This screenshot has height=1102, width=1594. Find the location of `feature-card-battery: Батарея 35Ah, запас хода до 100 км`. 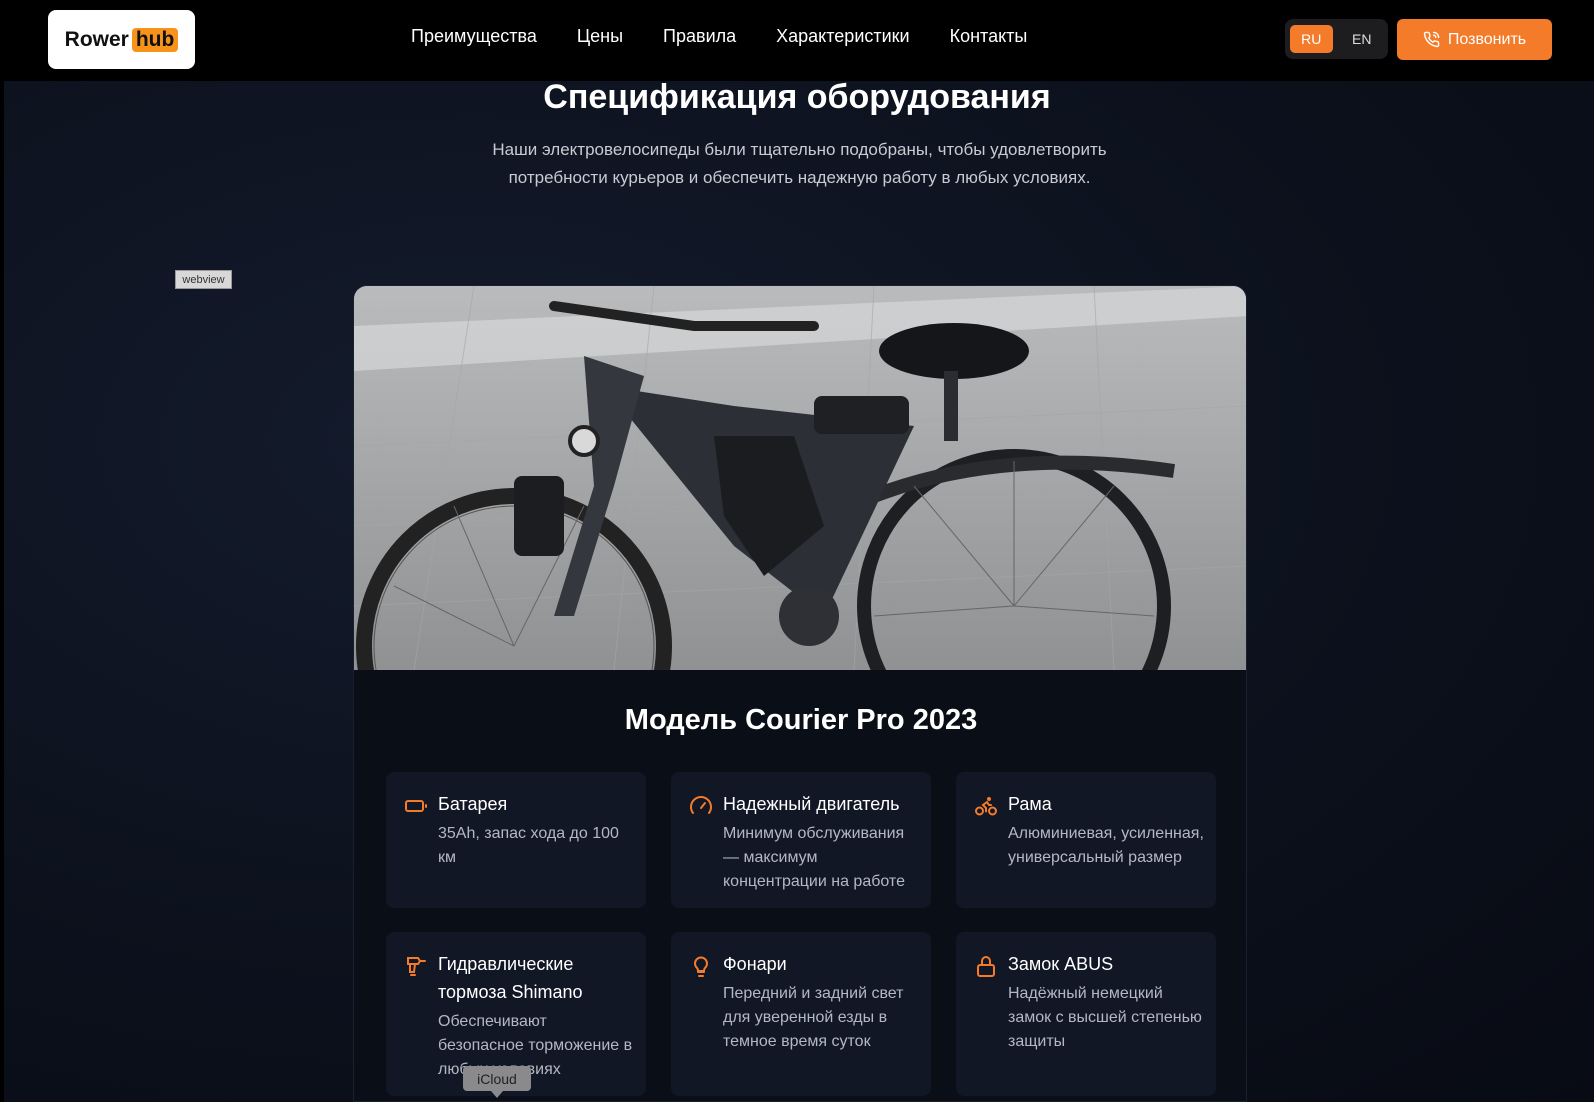

feature-card-battery: Батарея 35Ah, запас хода до 100 км is located at coordinates (516, 840).